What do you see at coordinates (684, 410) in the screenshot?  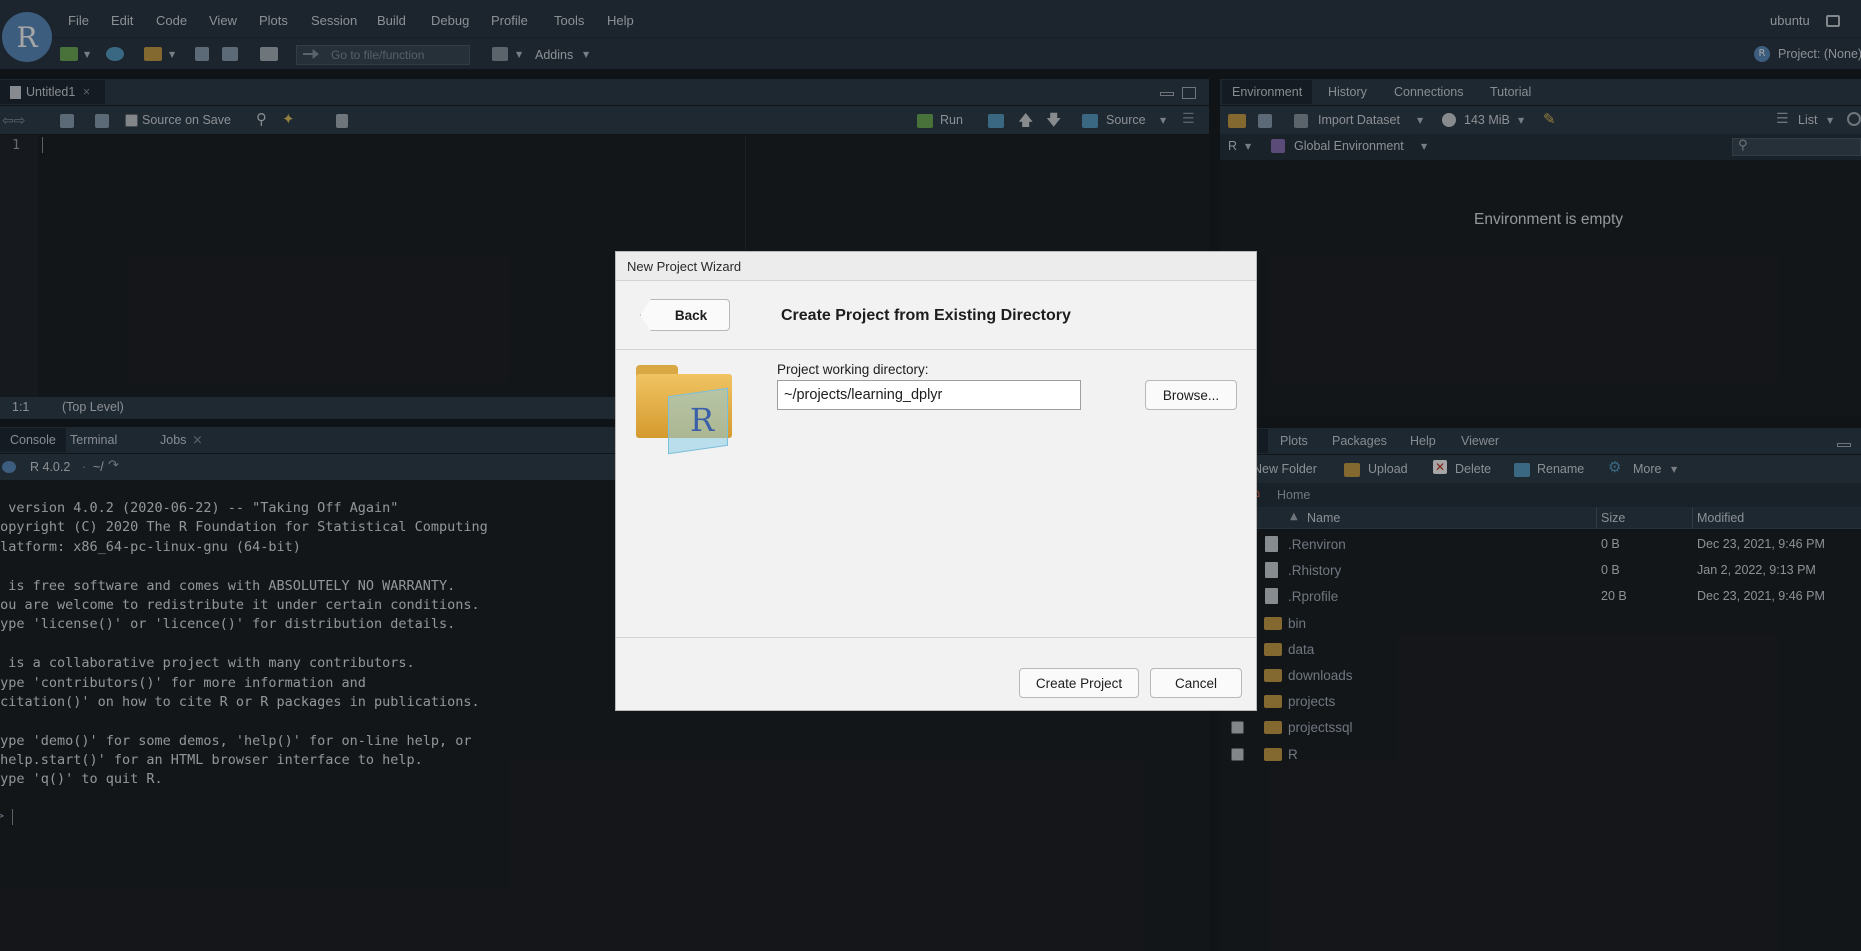 I see `folder-r-icon: R` at bounding box center [684, 410].